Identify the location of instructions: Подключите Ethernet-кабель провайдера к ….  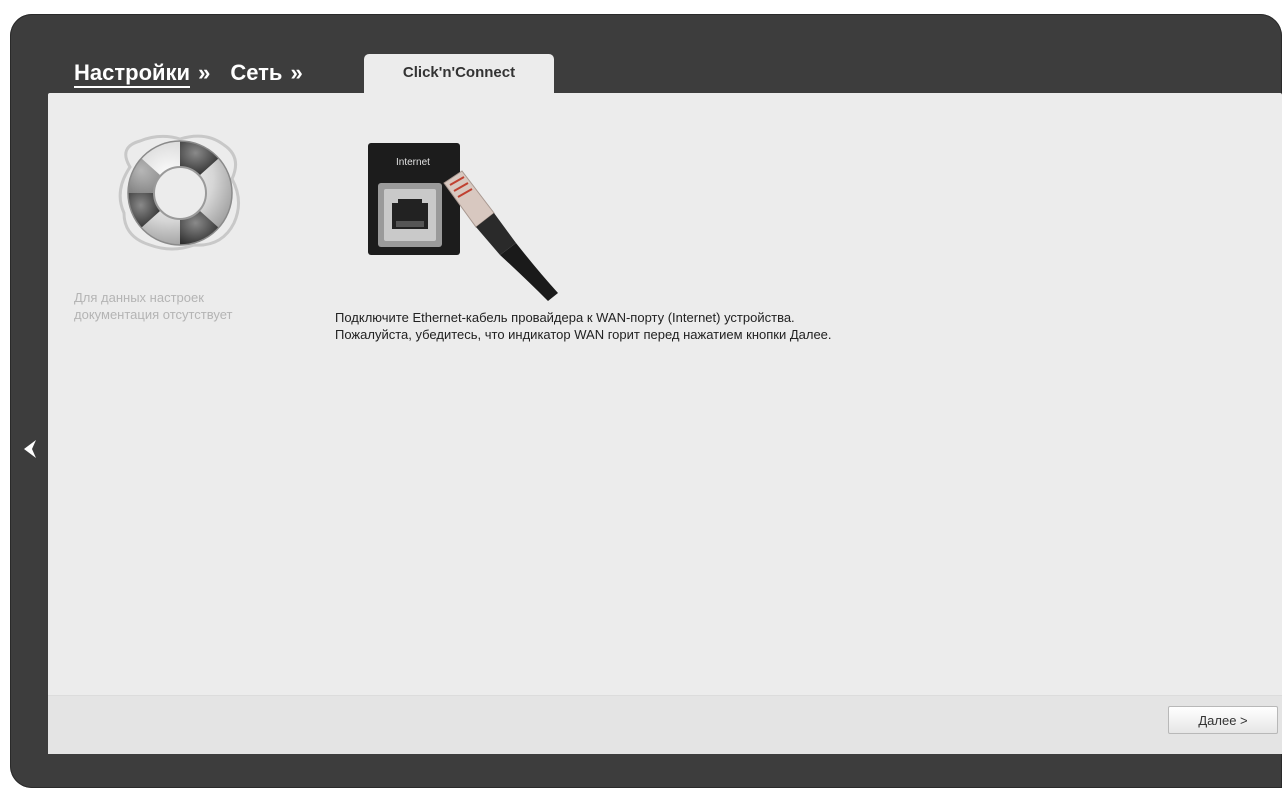
(583, 326).